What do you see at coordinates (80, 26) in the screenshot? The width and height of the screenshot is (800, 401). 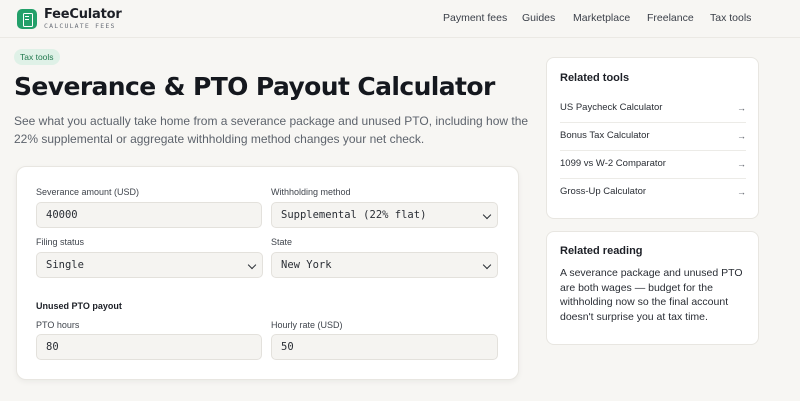 I see `brand-tagline: CALCULATE FEES` at bounding box center [80, 26].